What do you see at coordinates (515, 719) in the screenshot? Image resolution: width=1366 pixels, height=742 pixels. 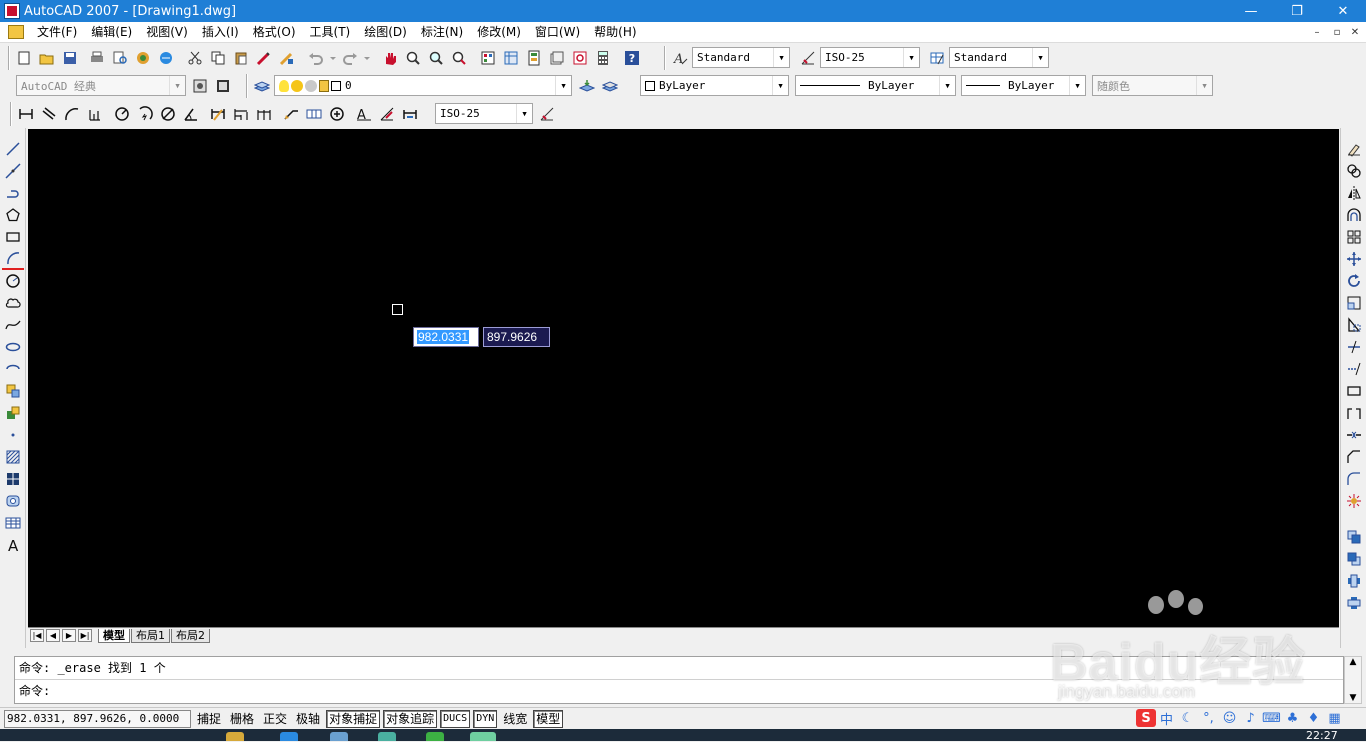 I see `lineweight-toggle: 线宽` at bounding box center [515, 719].